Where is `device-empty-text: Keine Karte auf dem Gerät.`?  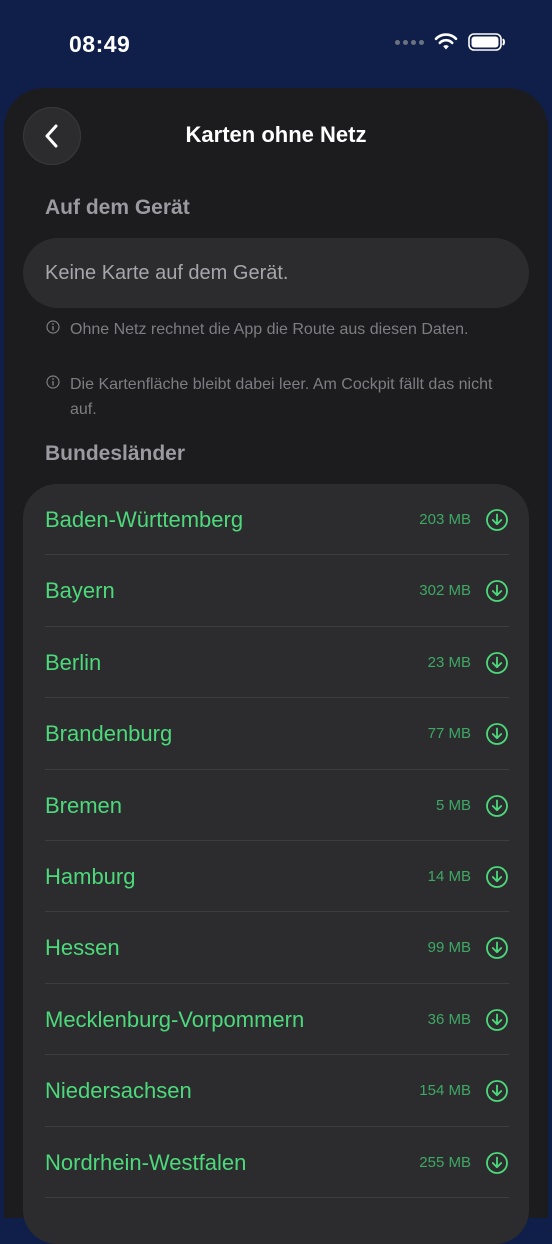
device-empty-text: Keine Karte auf dem Gerät. is located at coordinates (167, 272).